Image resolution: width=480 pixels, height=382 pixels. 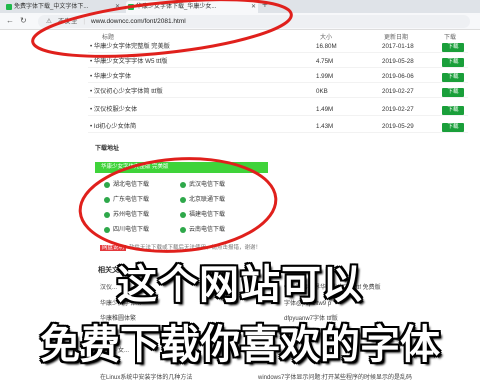 What do you see at coordinates (326, 38) in the screenshot?
I see `header-size: 大小` at bounding box center [326, 38].